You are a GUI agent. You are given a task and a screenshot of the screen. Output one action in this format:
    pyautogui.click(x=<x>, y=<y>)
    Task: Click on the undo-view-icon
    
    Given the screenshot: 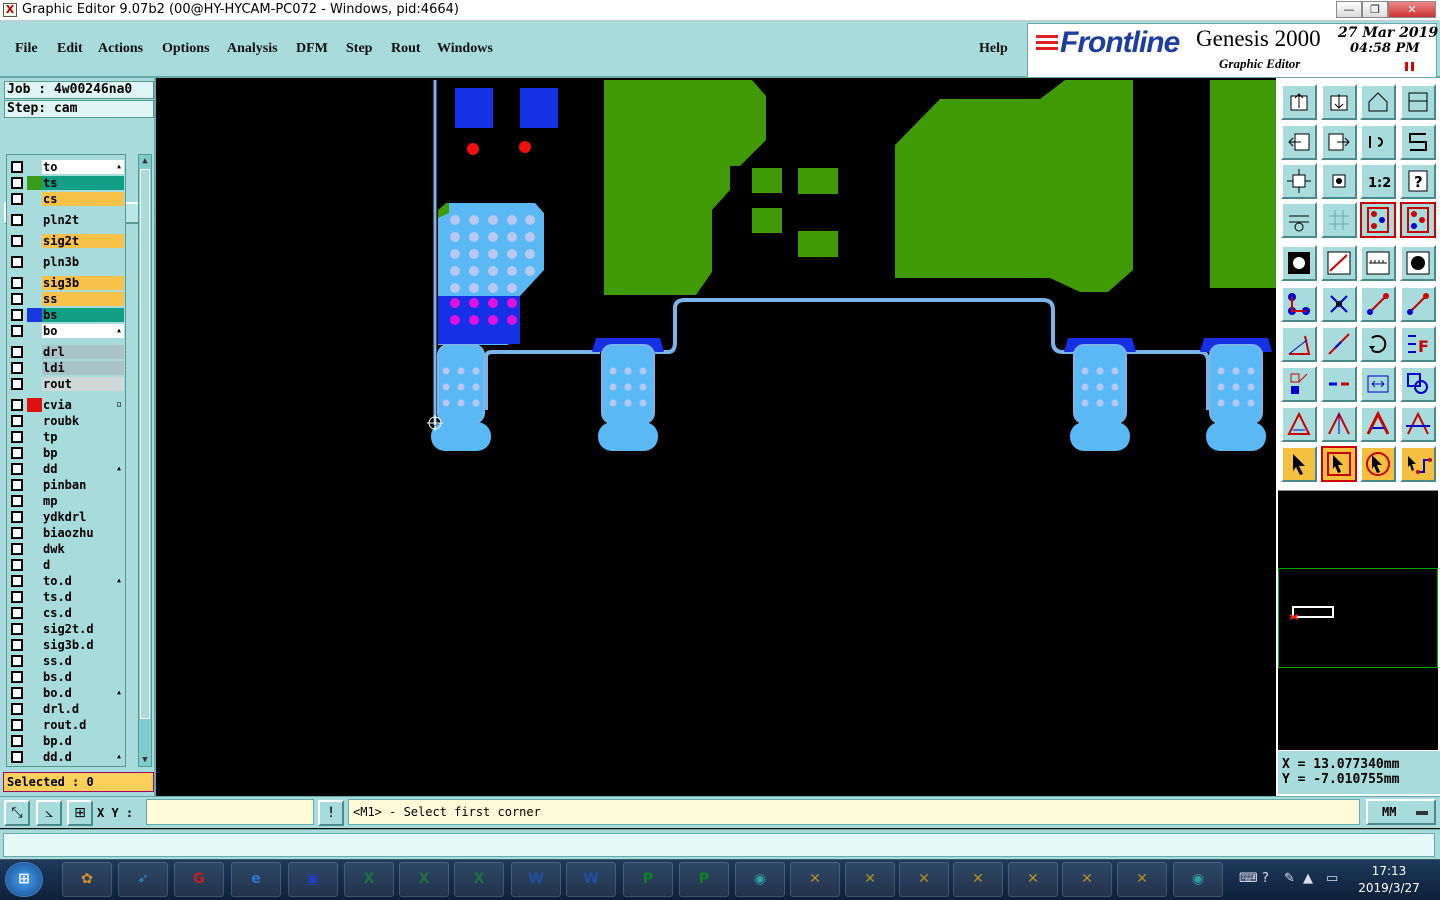 What is the action you would take?
    pyautogui.click(x=1378, y=142)
    